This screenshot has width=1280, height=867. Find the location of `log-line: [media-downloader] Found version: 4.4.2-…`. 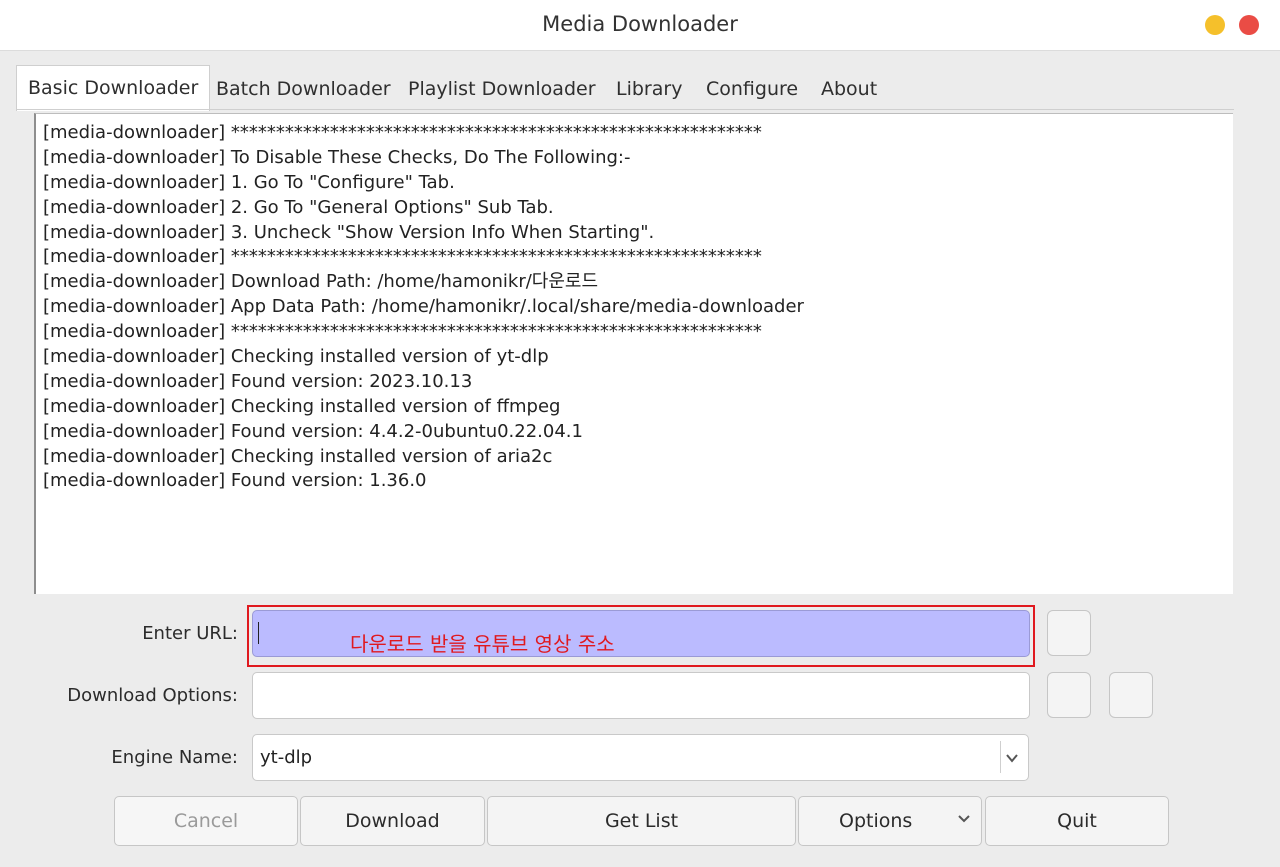

log-line: [media-downloader] Found version: 4.4.2-… is located at coordinates (313, 431).